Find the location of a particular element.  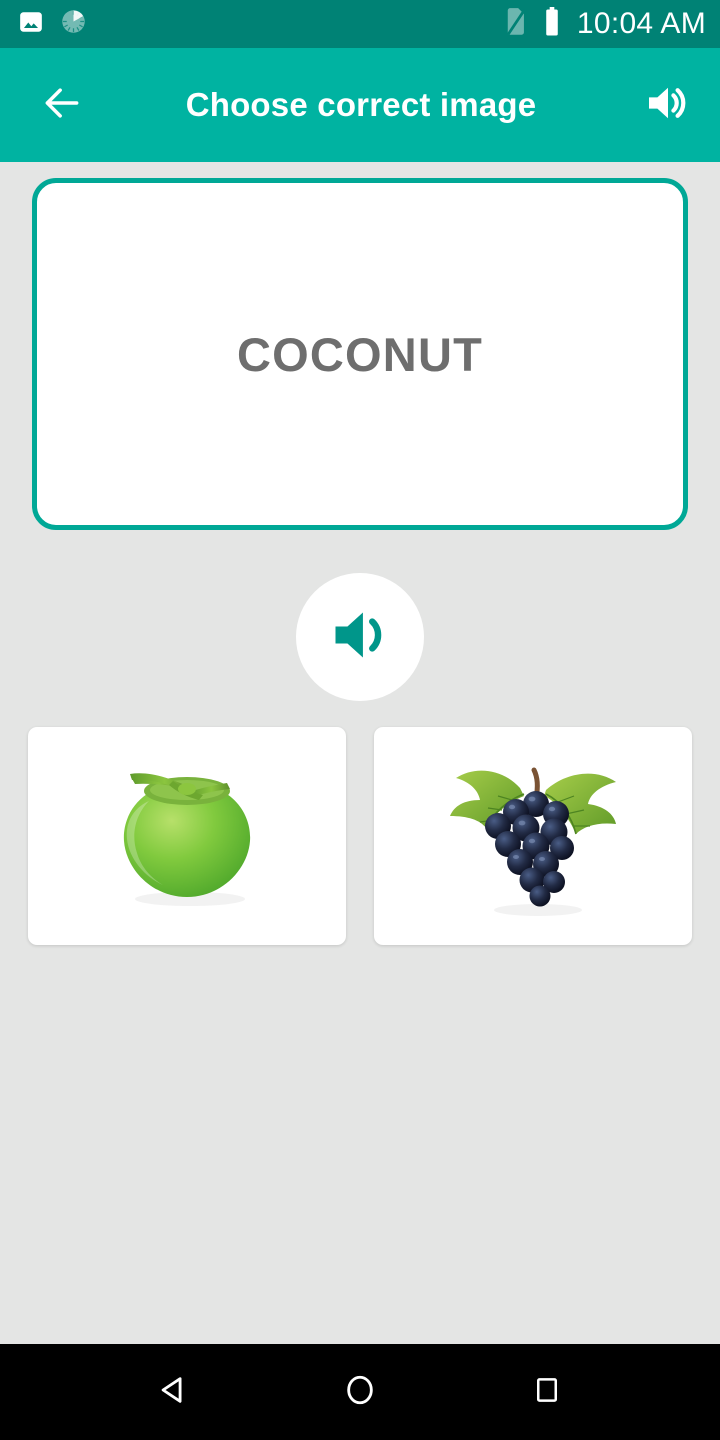

back-button is located at coordinates (62, 105).